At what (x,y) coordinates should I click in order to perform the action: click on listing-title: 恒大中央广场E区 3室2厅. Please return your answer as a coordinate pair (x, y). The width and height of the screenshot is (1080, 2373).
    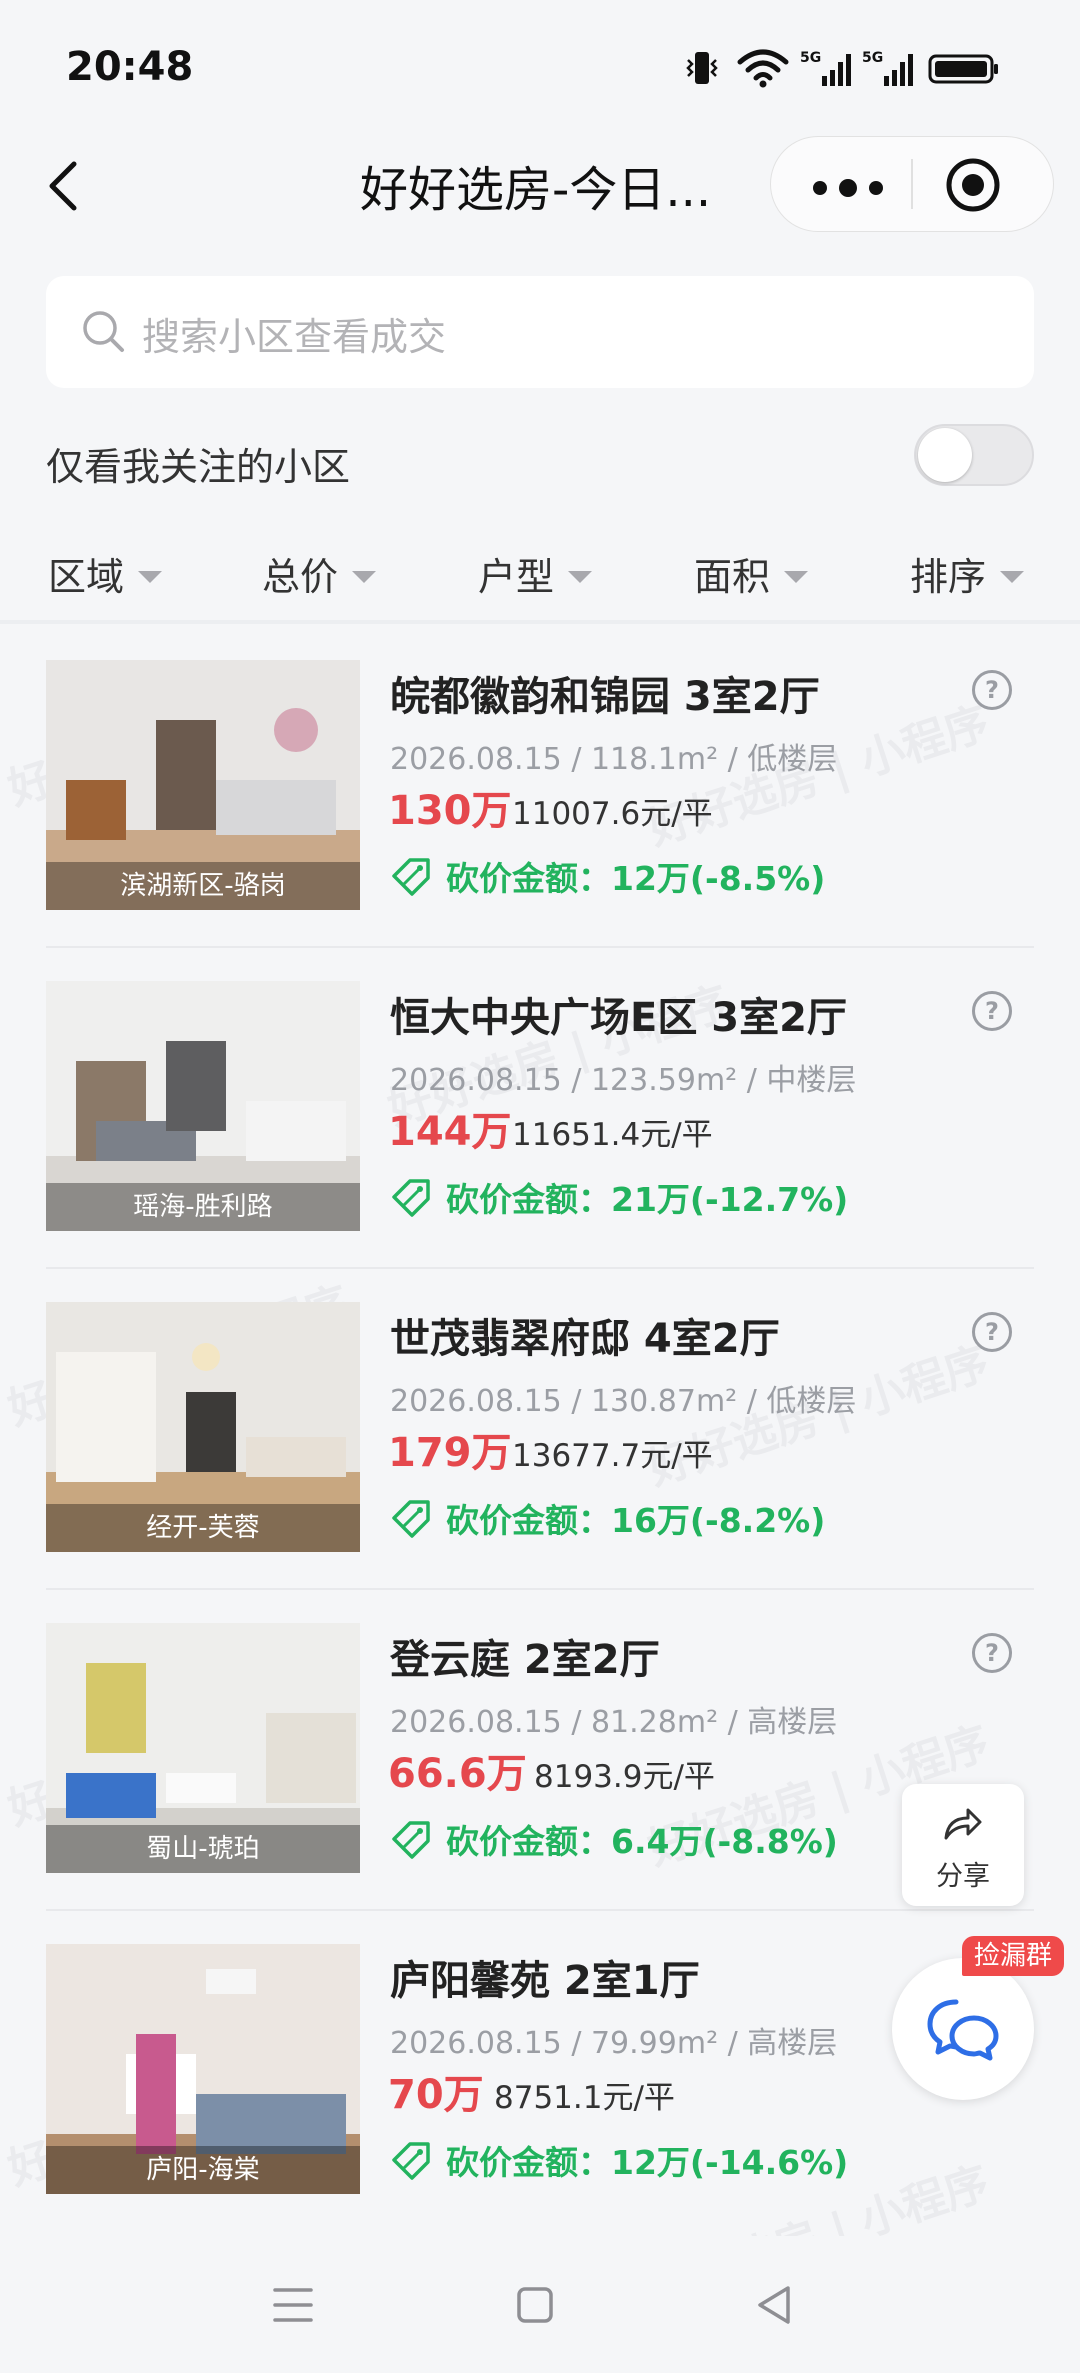
    Looking at the image, I should click on (618, 1018).